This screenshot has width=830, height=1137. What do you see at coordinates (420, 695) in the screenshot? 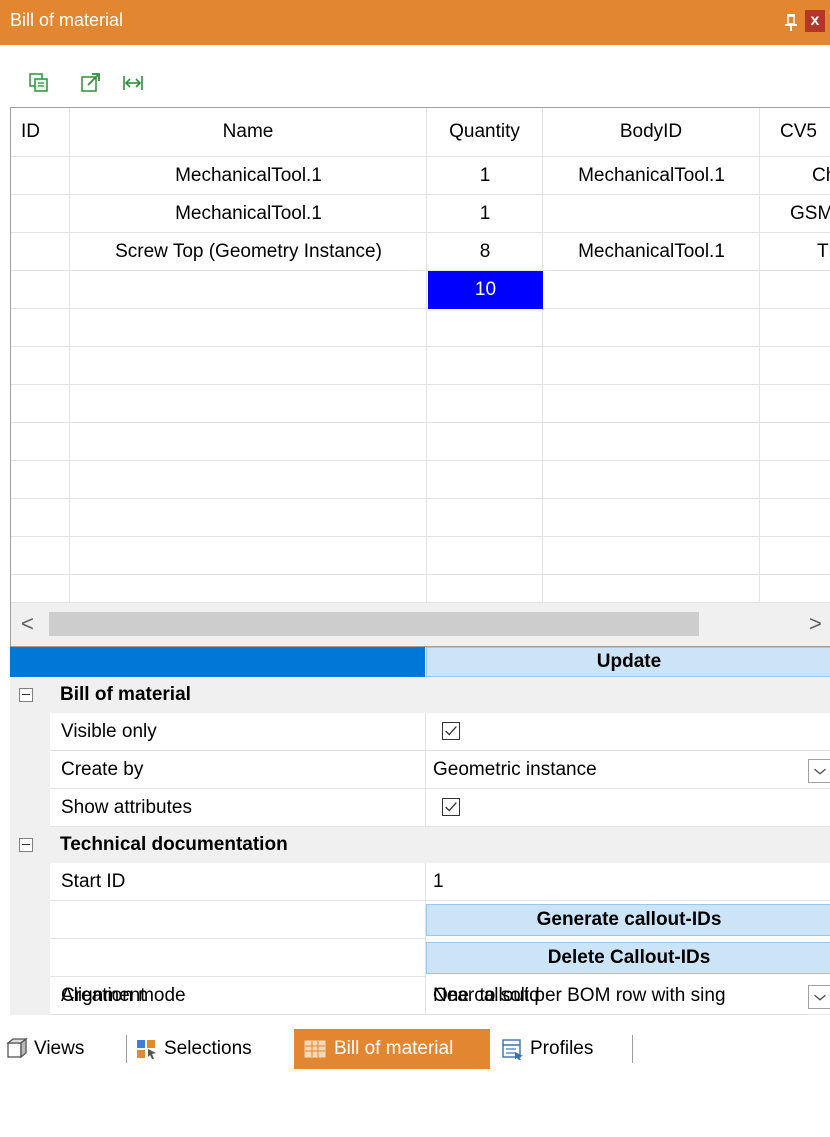
I see `section-bill-of-material: Bill of material` at bounding box center [420, 695].